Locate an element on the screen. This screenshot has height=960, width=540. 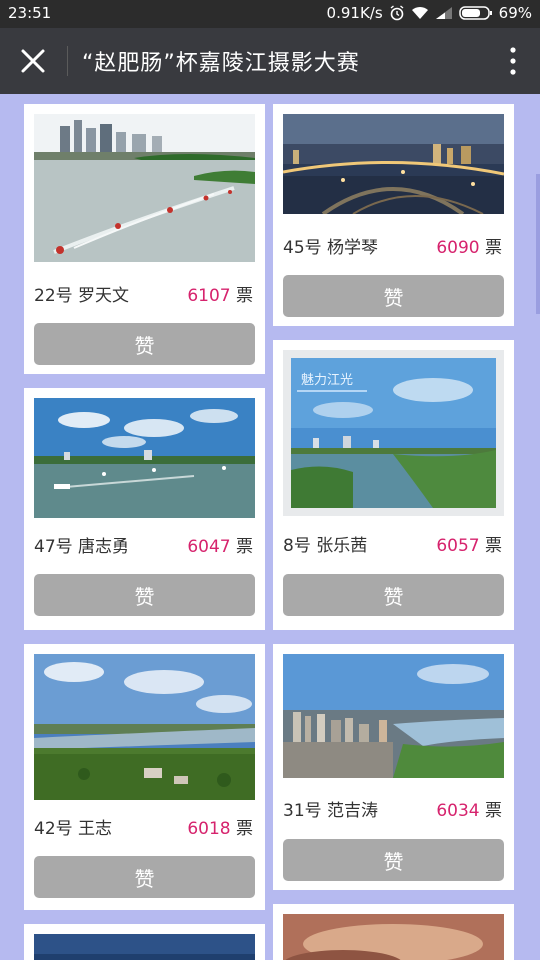
entry-card: 45号 杨学琴 6090 票 赞 is located at coordinates (393, 215).